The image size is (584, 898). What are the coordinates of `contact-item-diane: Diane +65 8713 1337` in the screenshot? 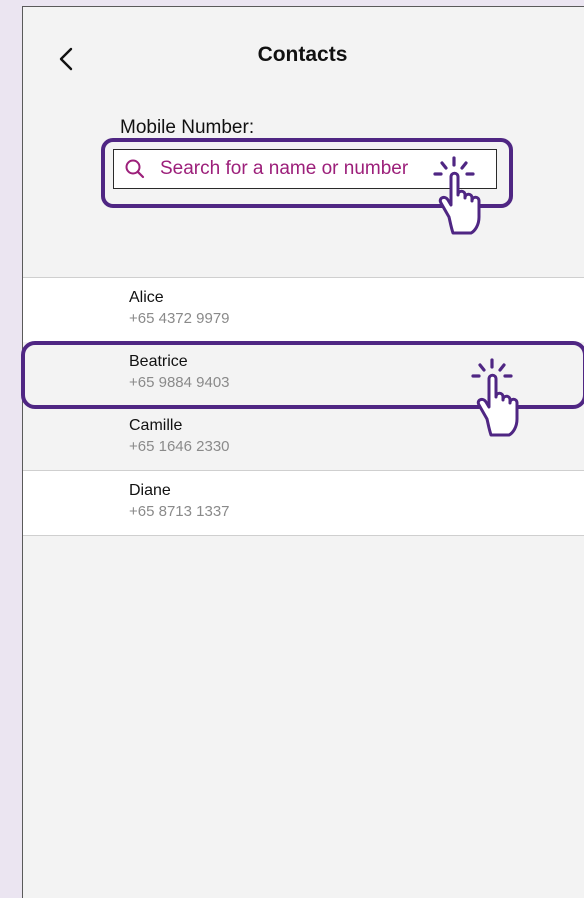 It's located at (303, 503).